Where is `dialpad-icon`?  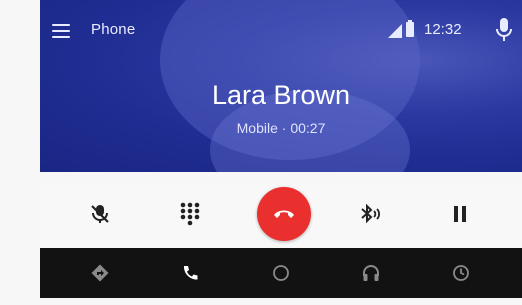
dialpad-icon is located at coordinates (190, 214).